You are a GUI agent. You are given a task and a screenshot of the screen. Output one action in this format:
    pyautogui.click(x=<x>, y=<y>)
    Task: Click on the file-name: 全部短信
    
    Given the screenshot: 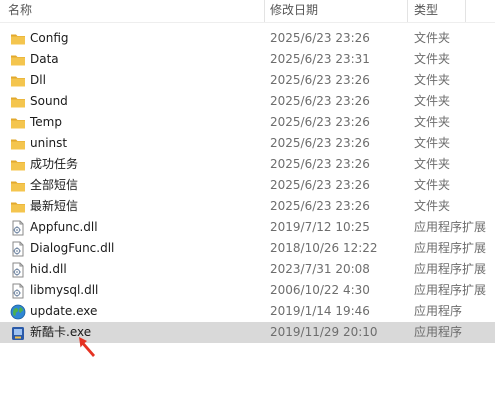 What is the action you would take?
    pyautogui.click(x=54, y=185)
    